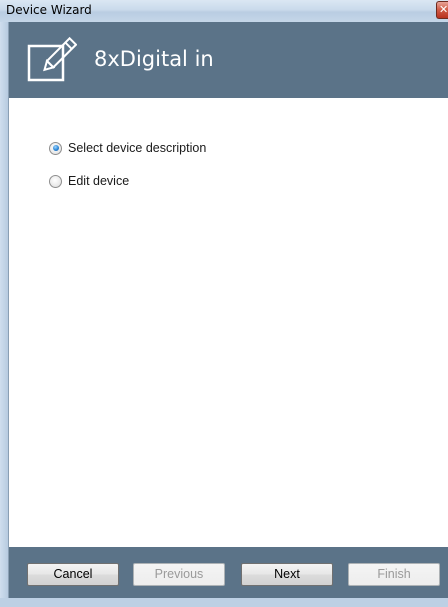 The image size is (448, 607). I want to click on window-frame-left, so click(4, 314).